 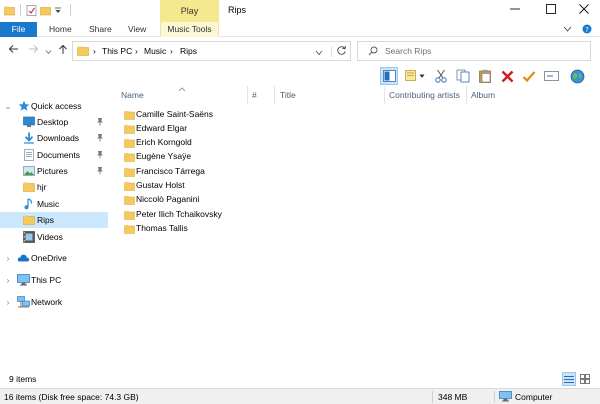 I want to click on help-icon: ?, so click(x=587, y=30).